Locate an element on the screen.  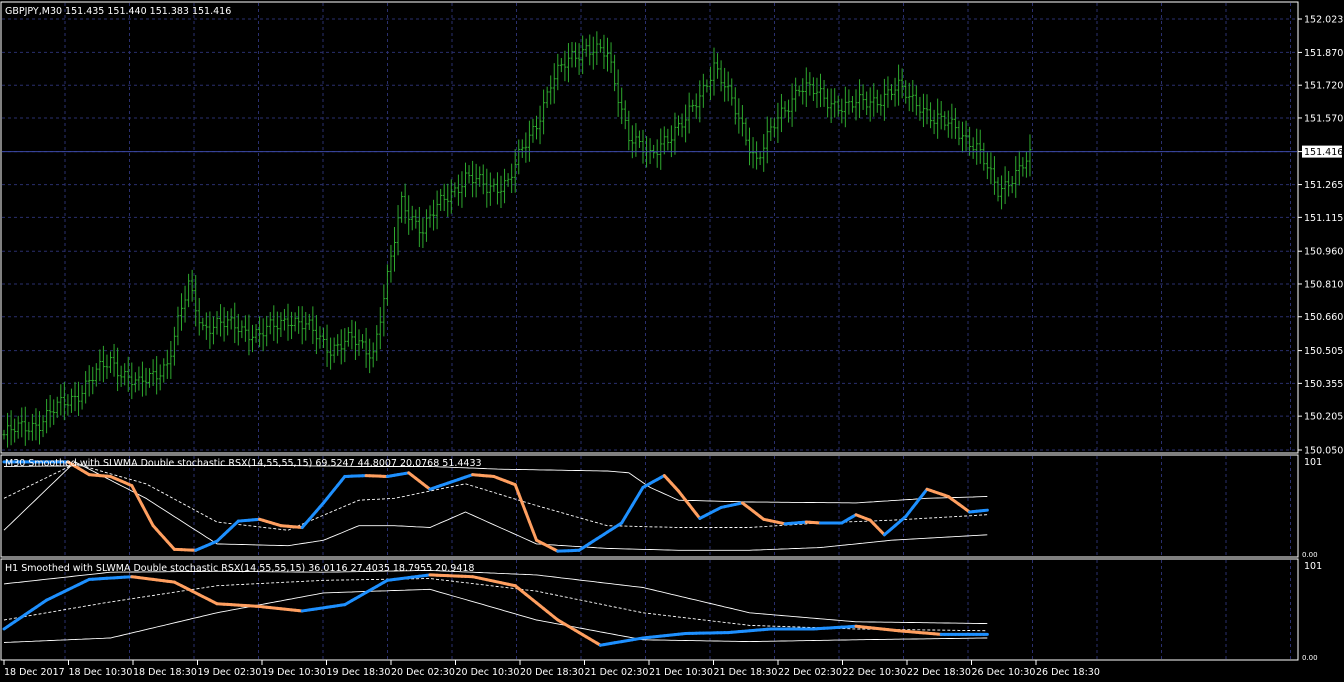
sub-panel-h1-lines is located at coordinates (495, 608).